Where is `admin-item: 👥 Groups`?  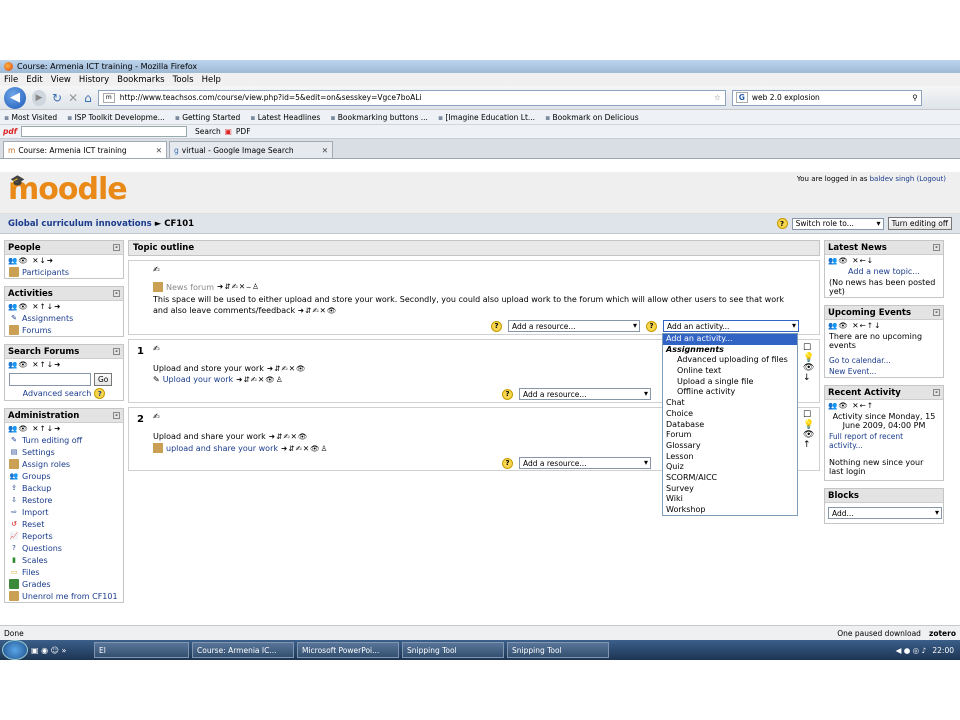
admin-item: 👥 Groups is located at coordinates (64, 476).